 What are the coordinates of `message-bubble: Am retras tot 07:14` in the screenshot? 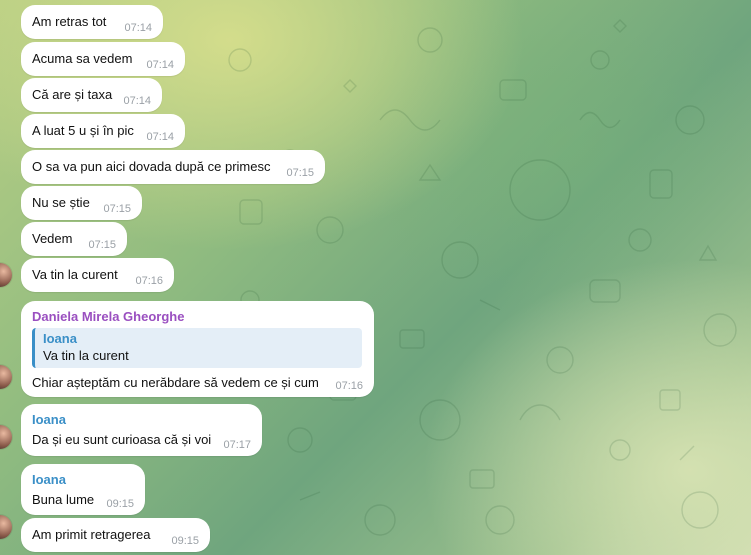 It's located at (92, 22).